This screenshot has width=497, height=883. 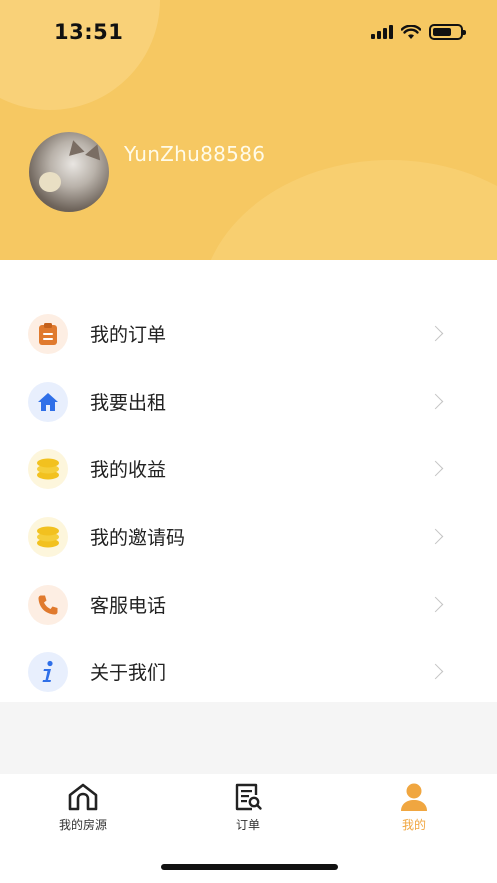 I want to click on menu-item-label: 我要出租, so click(x=128, y=403).